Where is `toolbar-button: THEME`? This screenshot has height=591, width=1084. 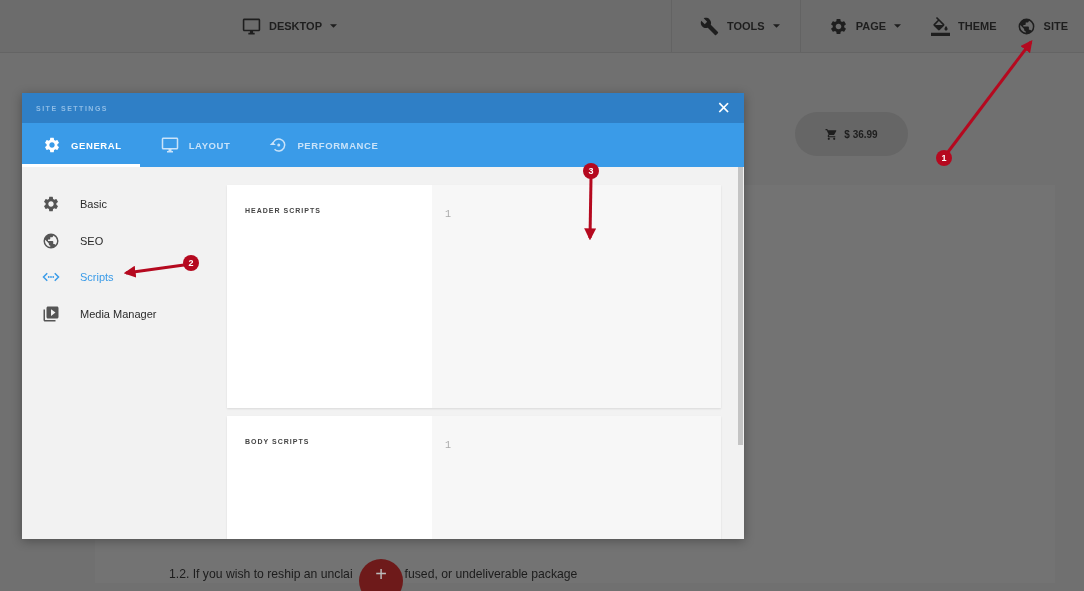 toolbar-button: THEME is located at coordinates (964, 26).